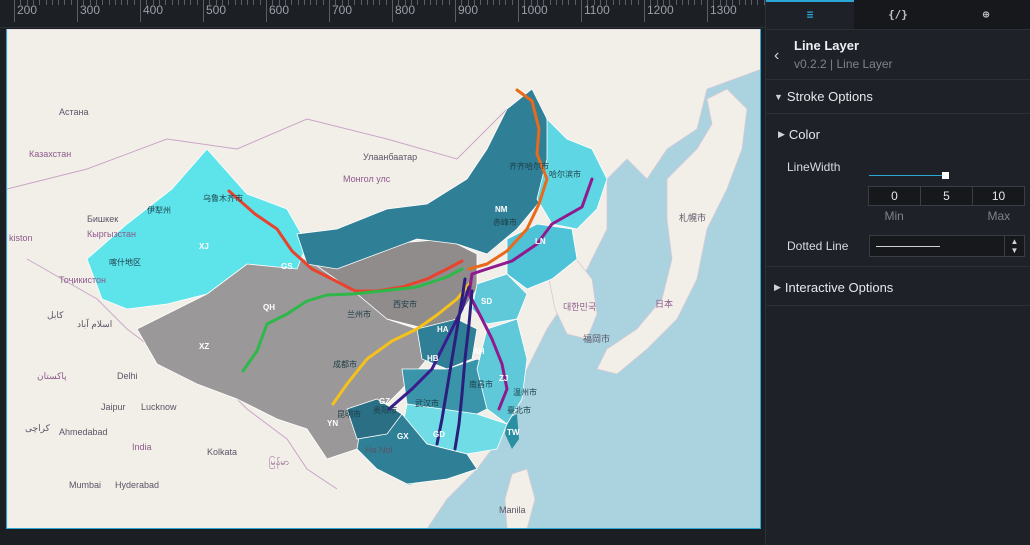  Describe the element at coordinates (692, 217) in the screenshot. I see `label-sapporo: 札幌市` at that location.